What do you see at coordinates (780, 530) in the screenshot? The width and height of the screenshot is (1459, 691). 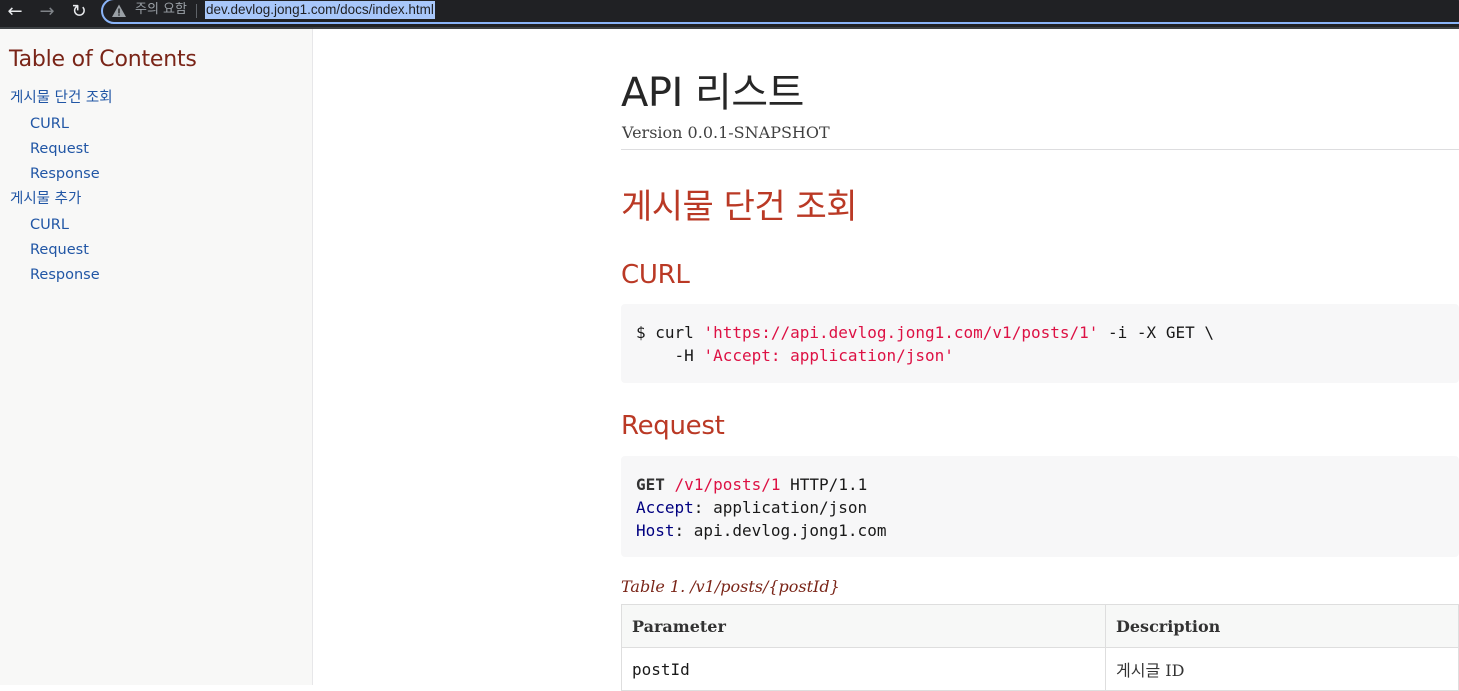 I see `http-header-value: : api.devlog.jong1.com` at bounding box center [780, 530].